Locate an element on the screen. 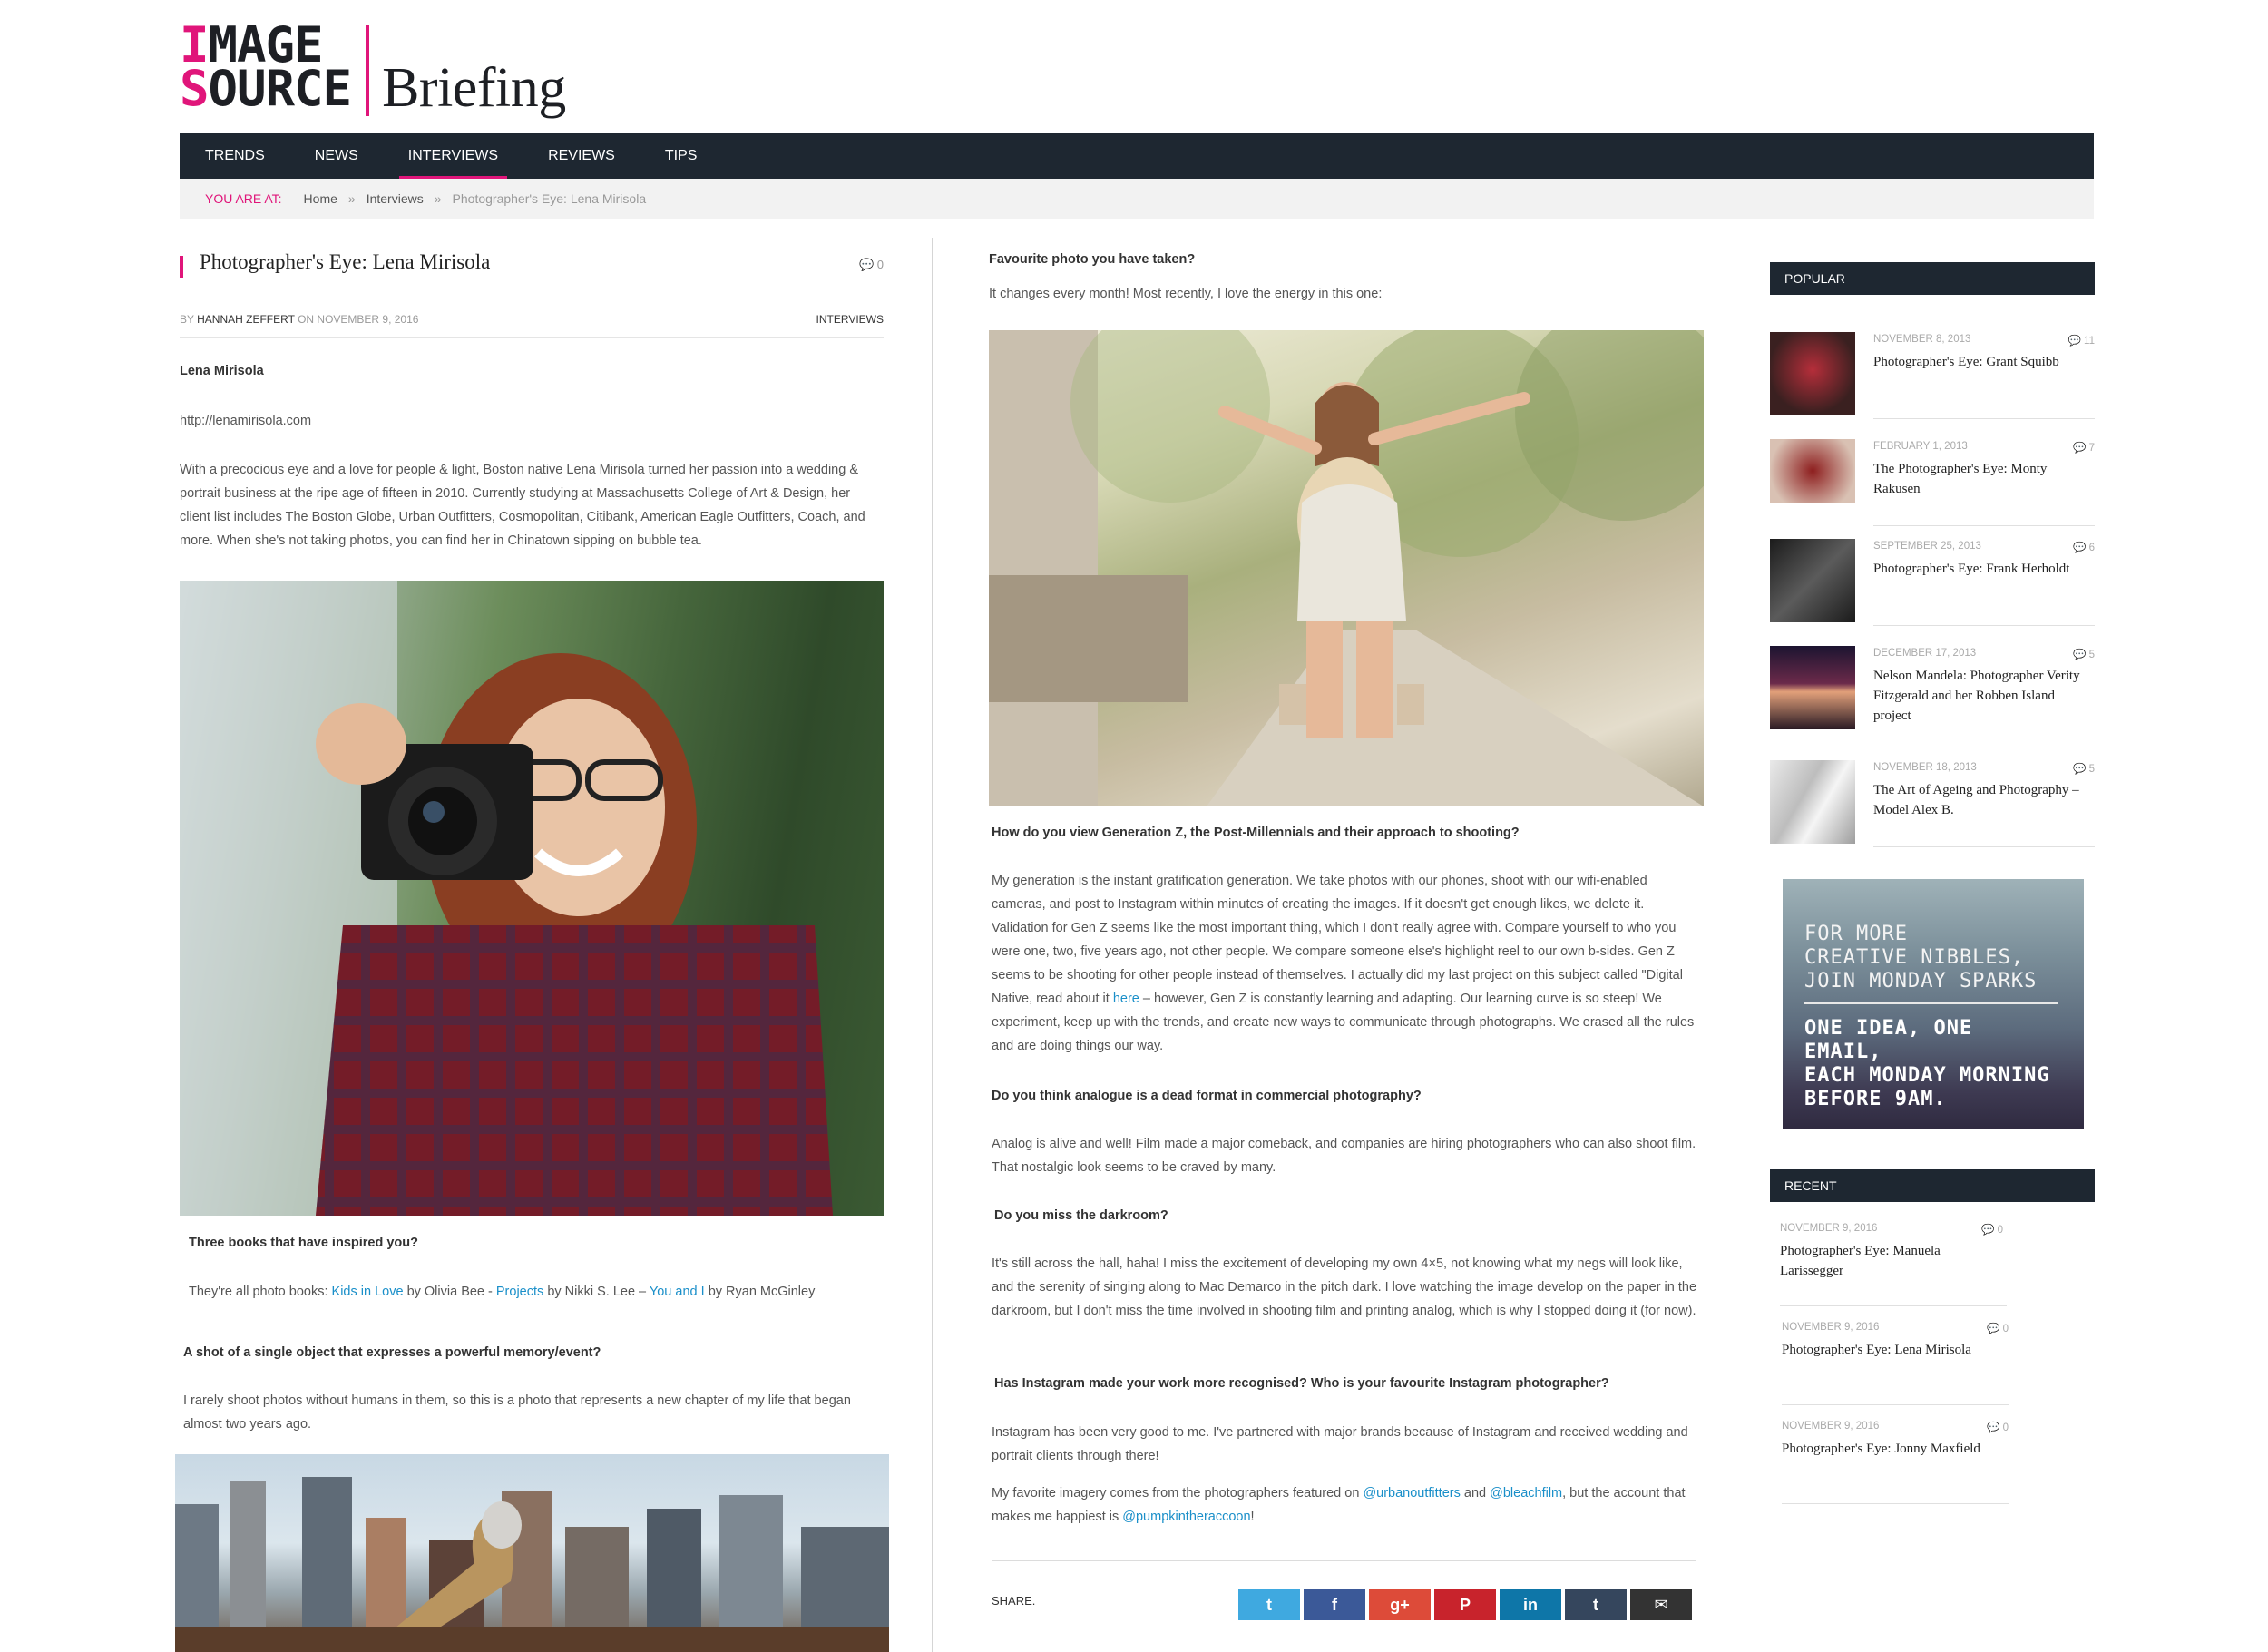 The height and width of the screenshot is (1652, 2268). comment-count: 💬 11 is located at coordinates (2081, 341).